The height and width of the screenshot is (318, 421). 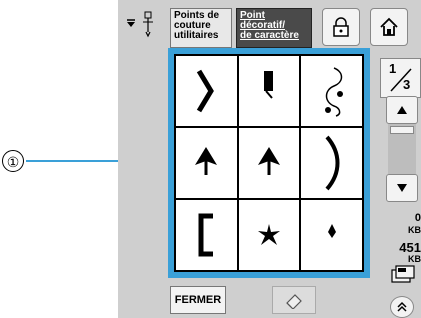 I want to click on stitch-cell-r3c2, so click(x=269, y=235).